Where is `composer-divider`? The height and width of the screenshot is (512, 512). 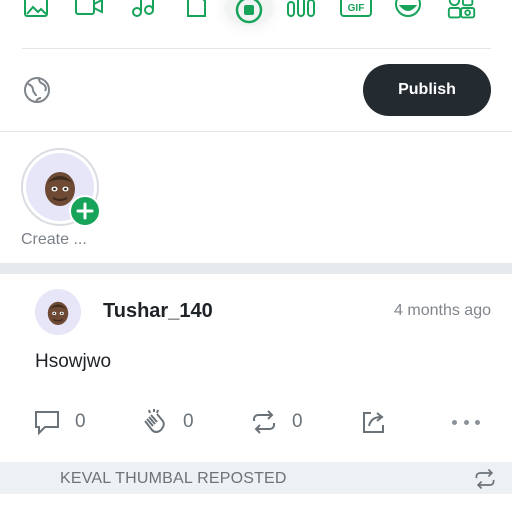
composer-divider is located at coordinates (256, 131).